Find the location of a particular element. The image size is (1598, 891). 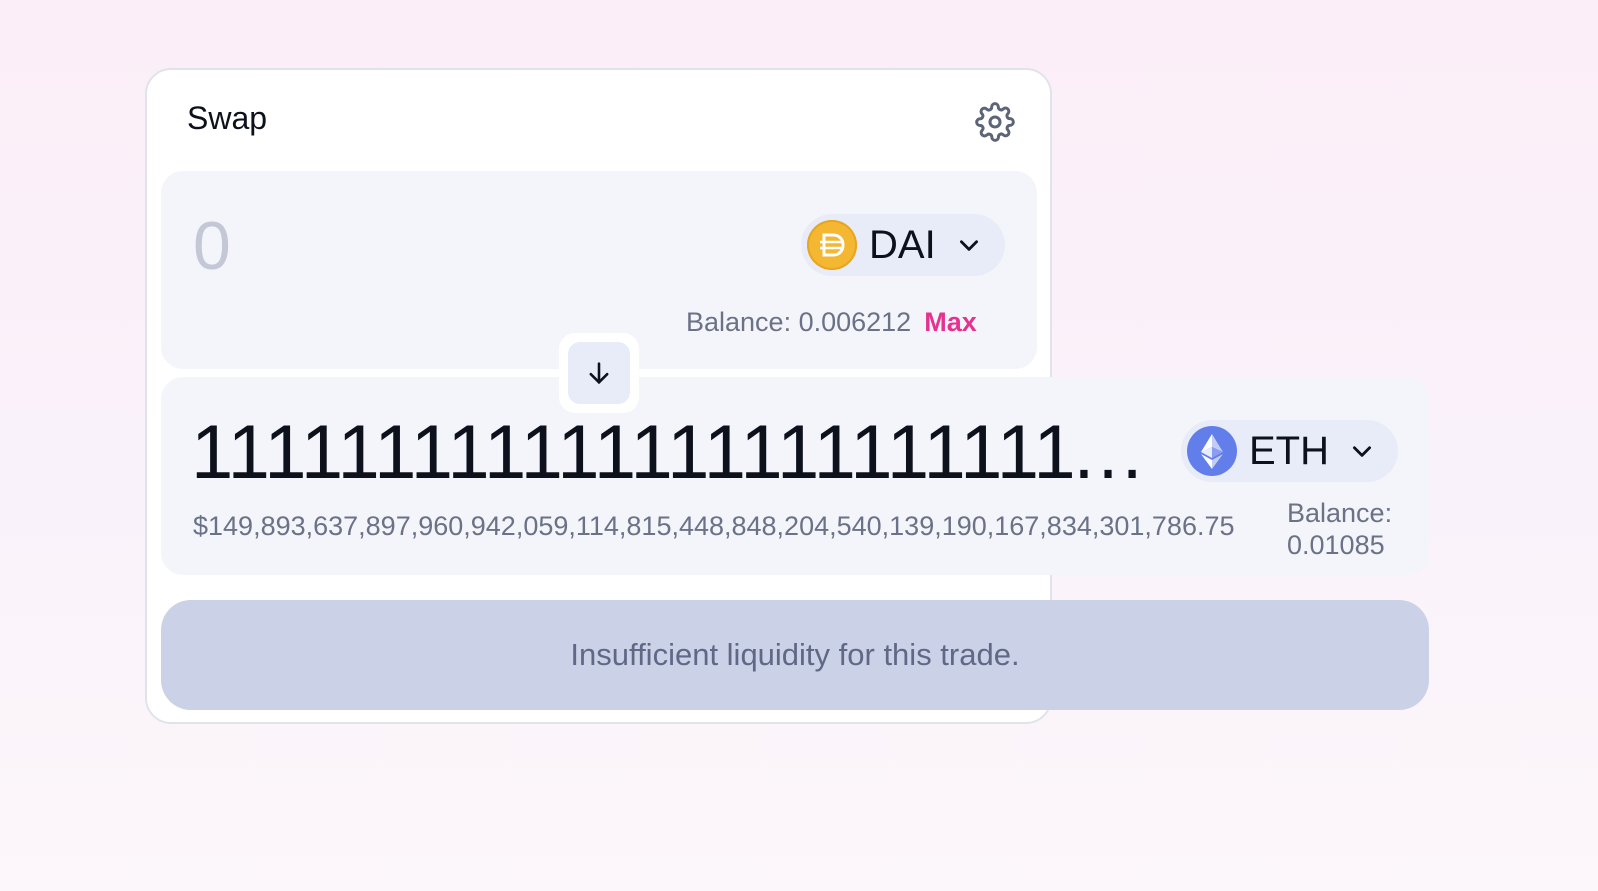

swap-action-button: Insufficient liquidity for this trade. is located at coordinates (795, 655).